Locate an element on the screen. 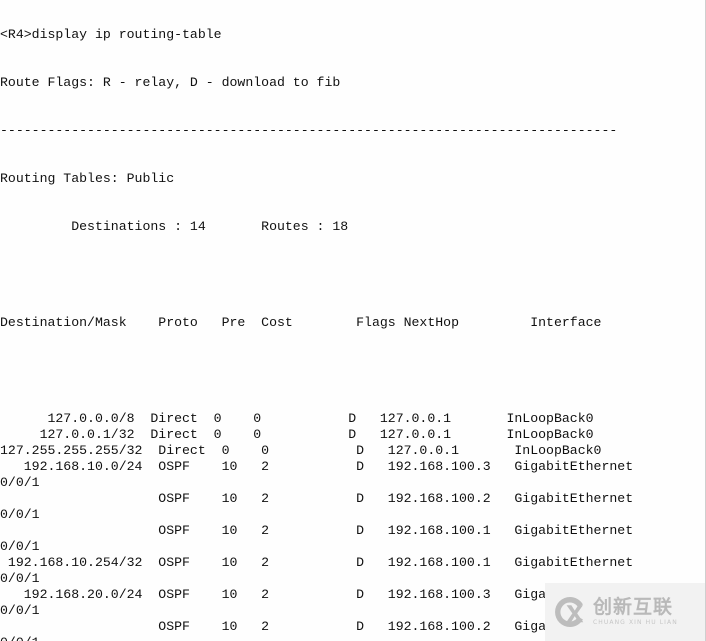 This screenshot has width=706, height=641. summary-line: Destinations : 14 Routes : 18 is located at coordinates (174, 226).